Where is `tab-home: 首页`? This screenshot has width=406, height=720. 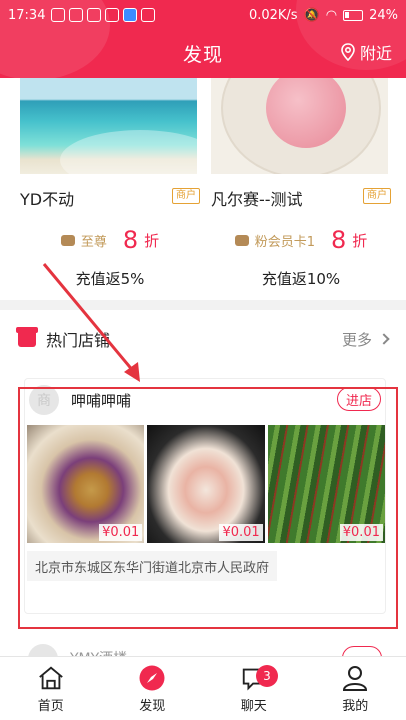 tab-home: 首页 is located at coordinates (51, 688).